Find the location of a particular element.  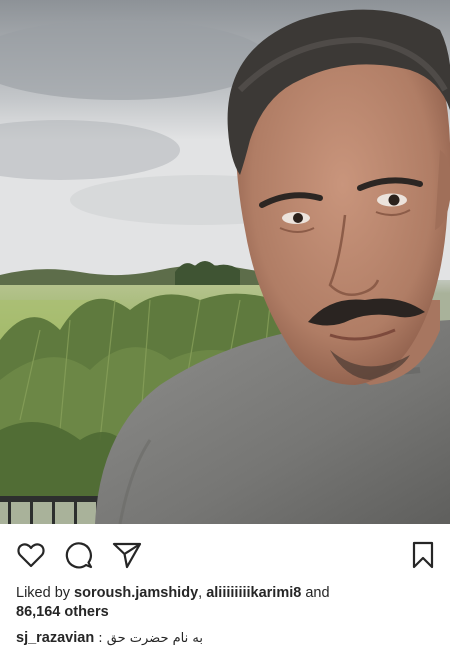

action-bar is located at coordinates (225, 554).